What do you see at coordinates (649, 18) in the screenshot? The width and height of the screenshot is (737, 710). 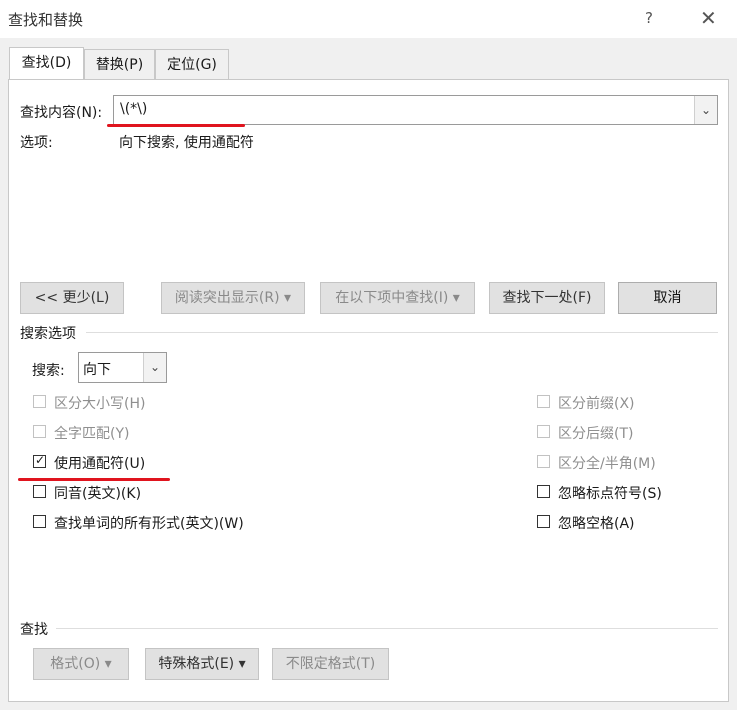 I see `help-icon: ?` at bounding box center [649, 18].